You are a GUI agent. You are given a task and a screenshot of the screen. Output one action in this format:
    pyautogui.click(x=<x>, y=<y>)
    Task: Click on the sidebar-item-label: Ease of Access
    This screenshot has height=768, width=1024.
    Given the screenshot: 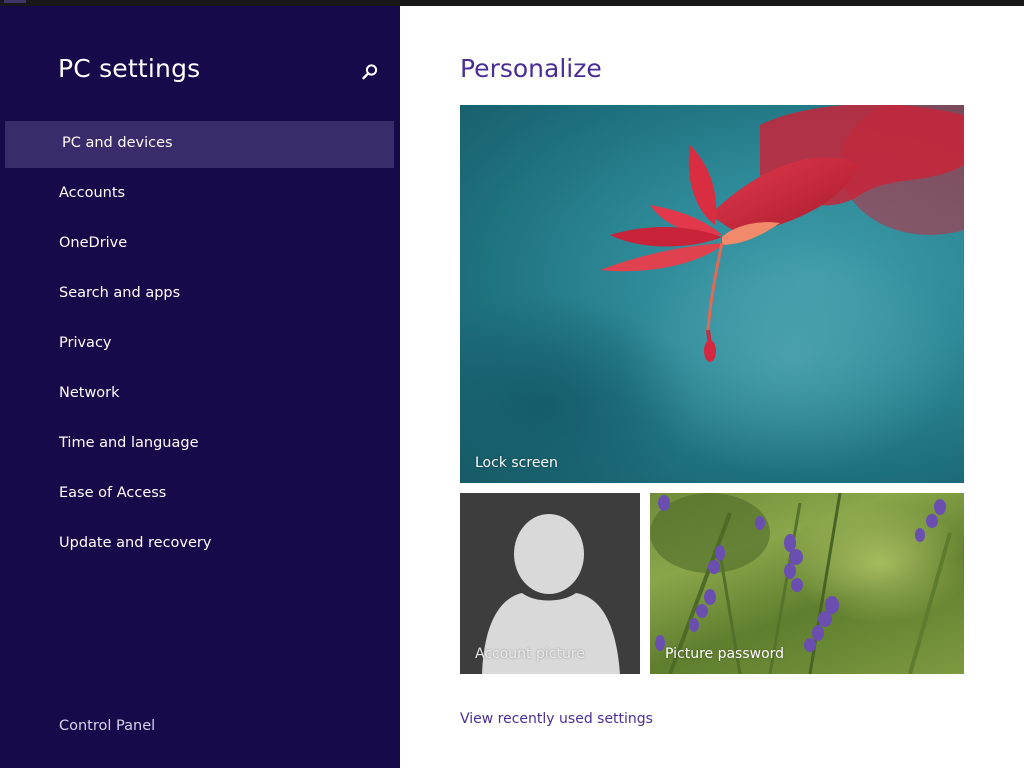 What is the action you would take?
    pyautogui.click(x=113, y=493)
    